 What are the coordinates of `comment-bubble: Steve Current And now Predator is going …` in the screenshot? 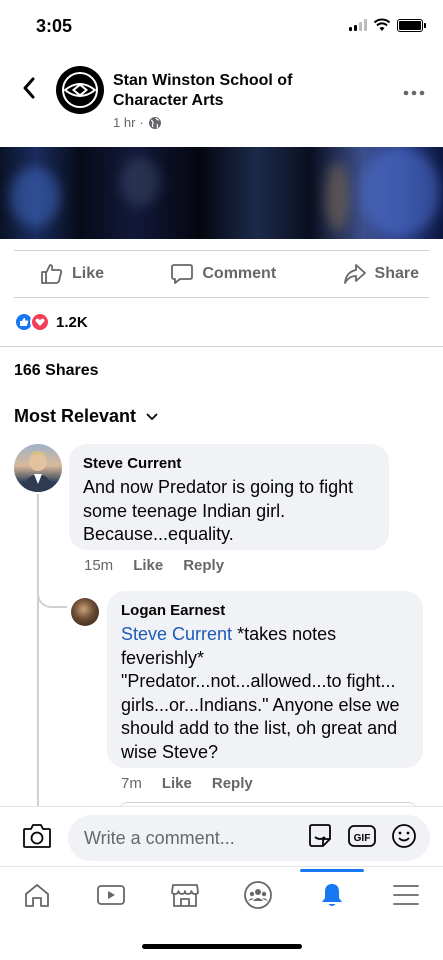 It's located at (229, 497).